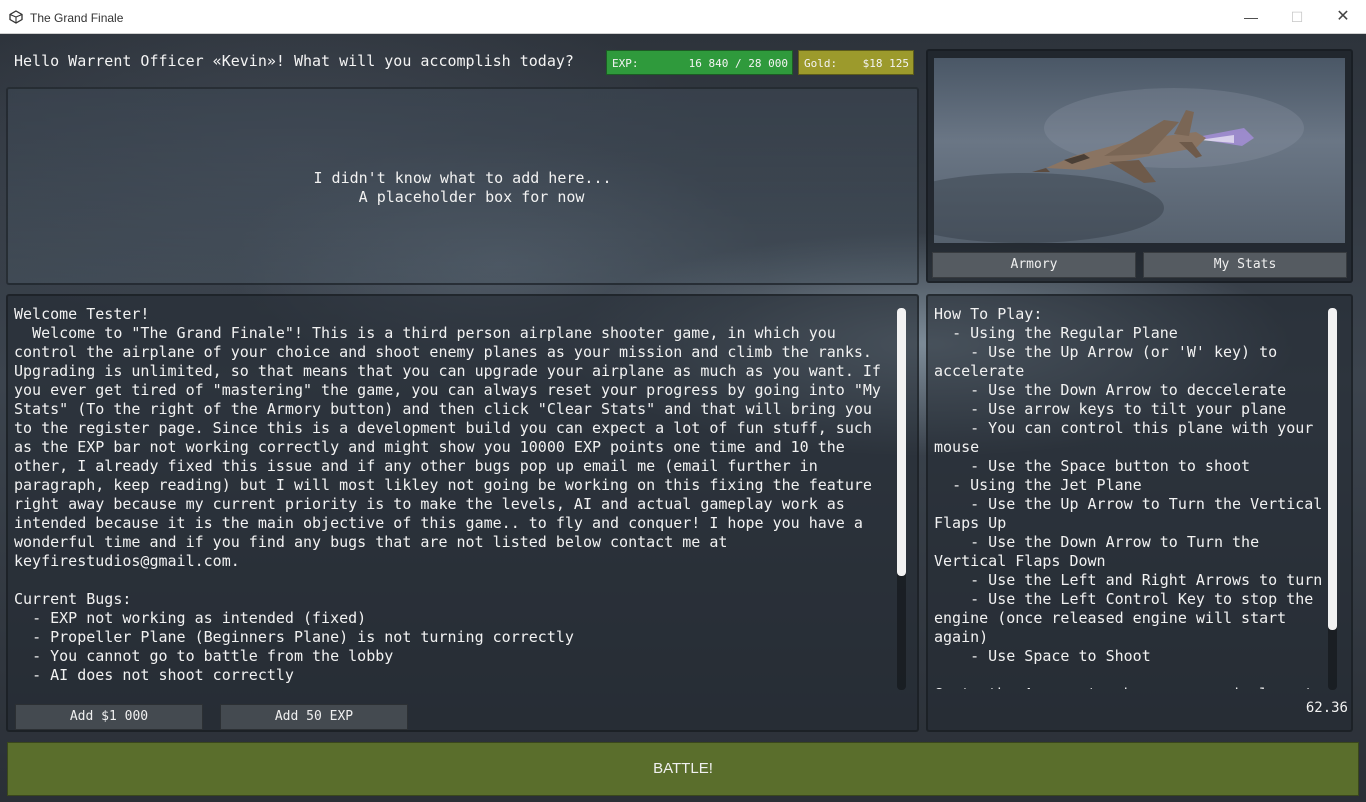  I want to click on window-titlebar: The Grand Finale — ☐ ✕, so click(683, 17).